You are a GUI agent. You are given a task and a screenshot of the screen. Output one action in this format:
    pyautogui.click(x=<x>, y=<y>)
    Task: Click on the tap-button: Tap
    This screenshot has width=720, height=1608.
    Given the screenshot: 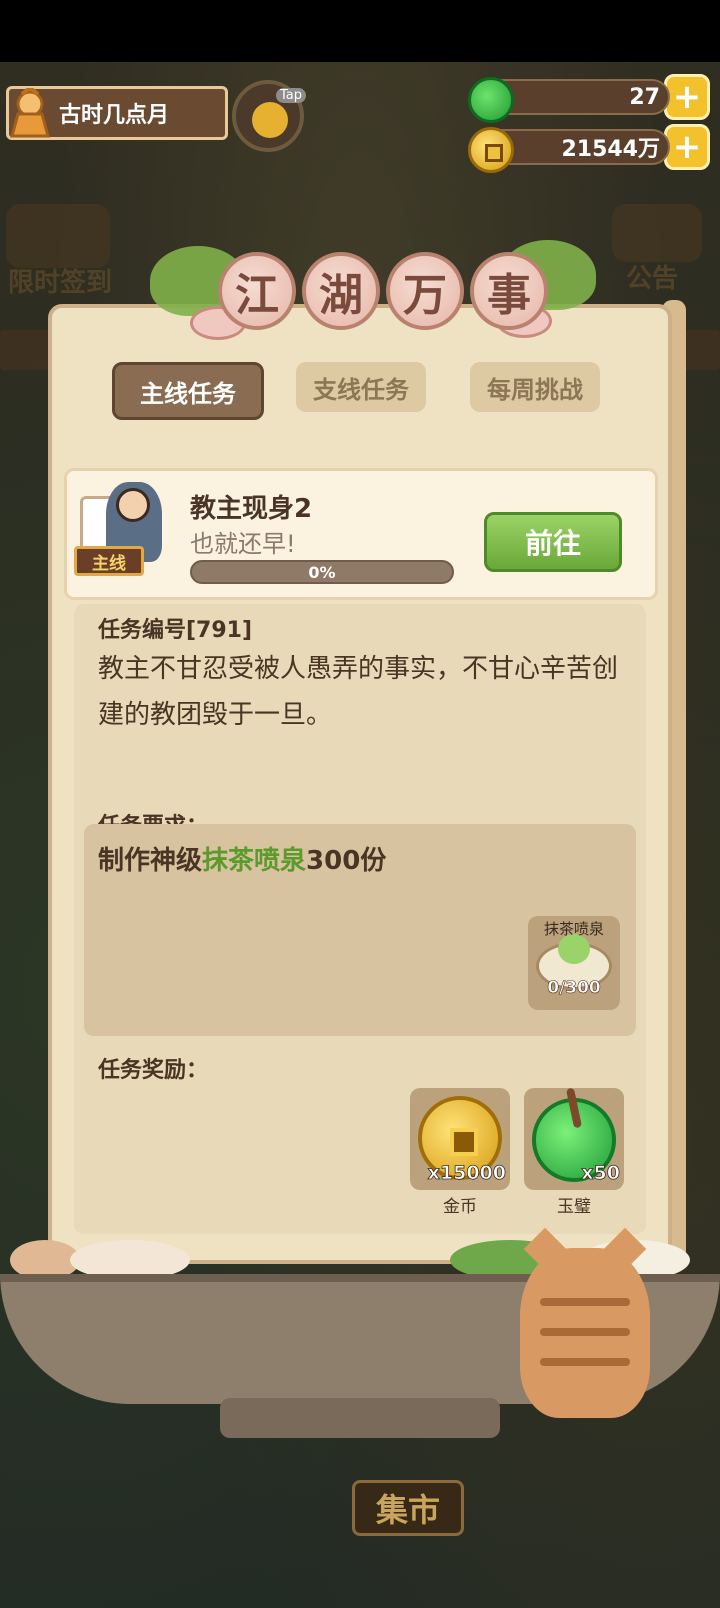 What is the action you would take?
    pyautogui.click(x=269, y=116)
    